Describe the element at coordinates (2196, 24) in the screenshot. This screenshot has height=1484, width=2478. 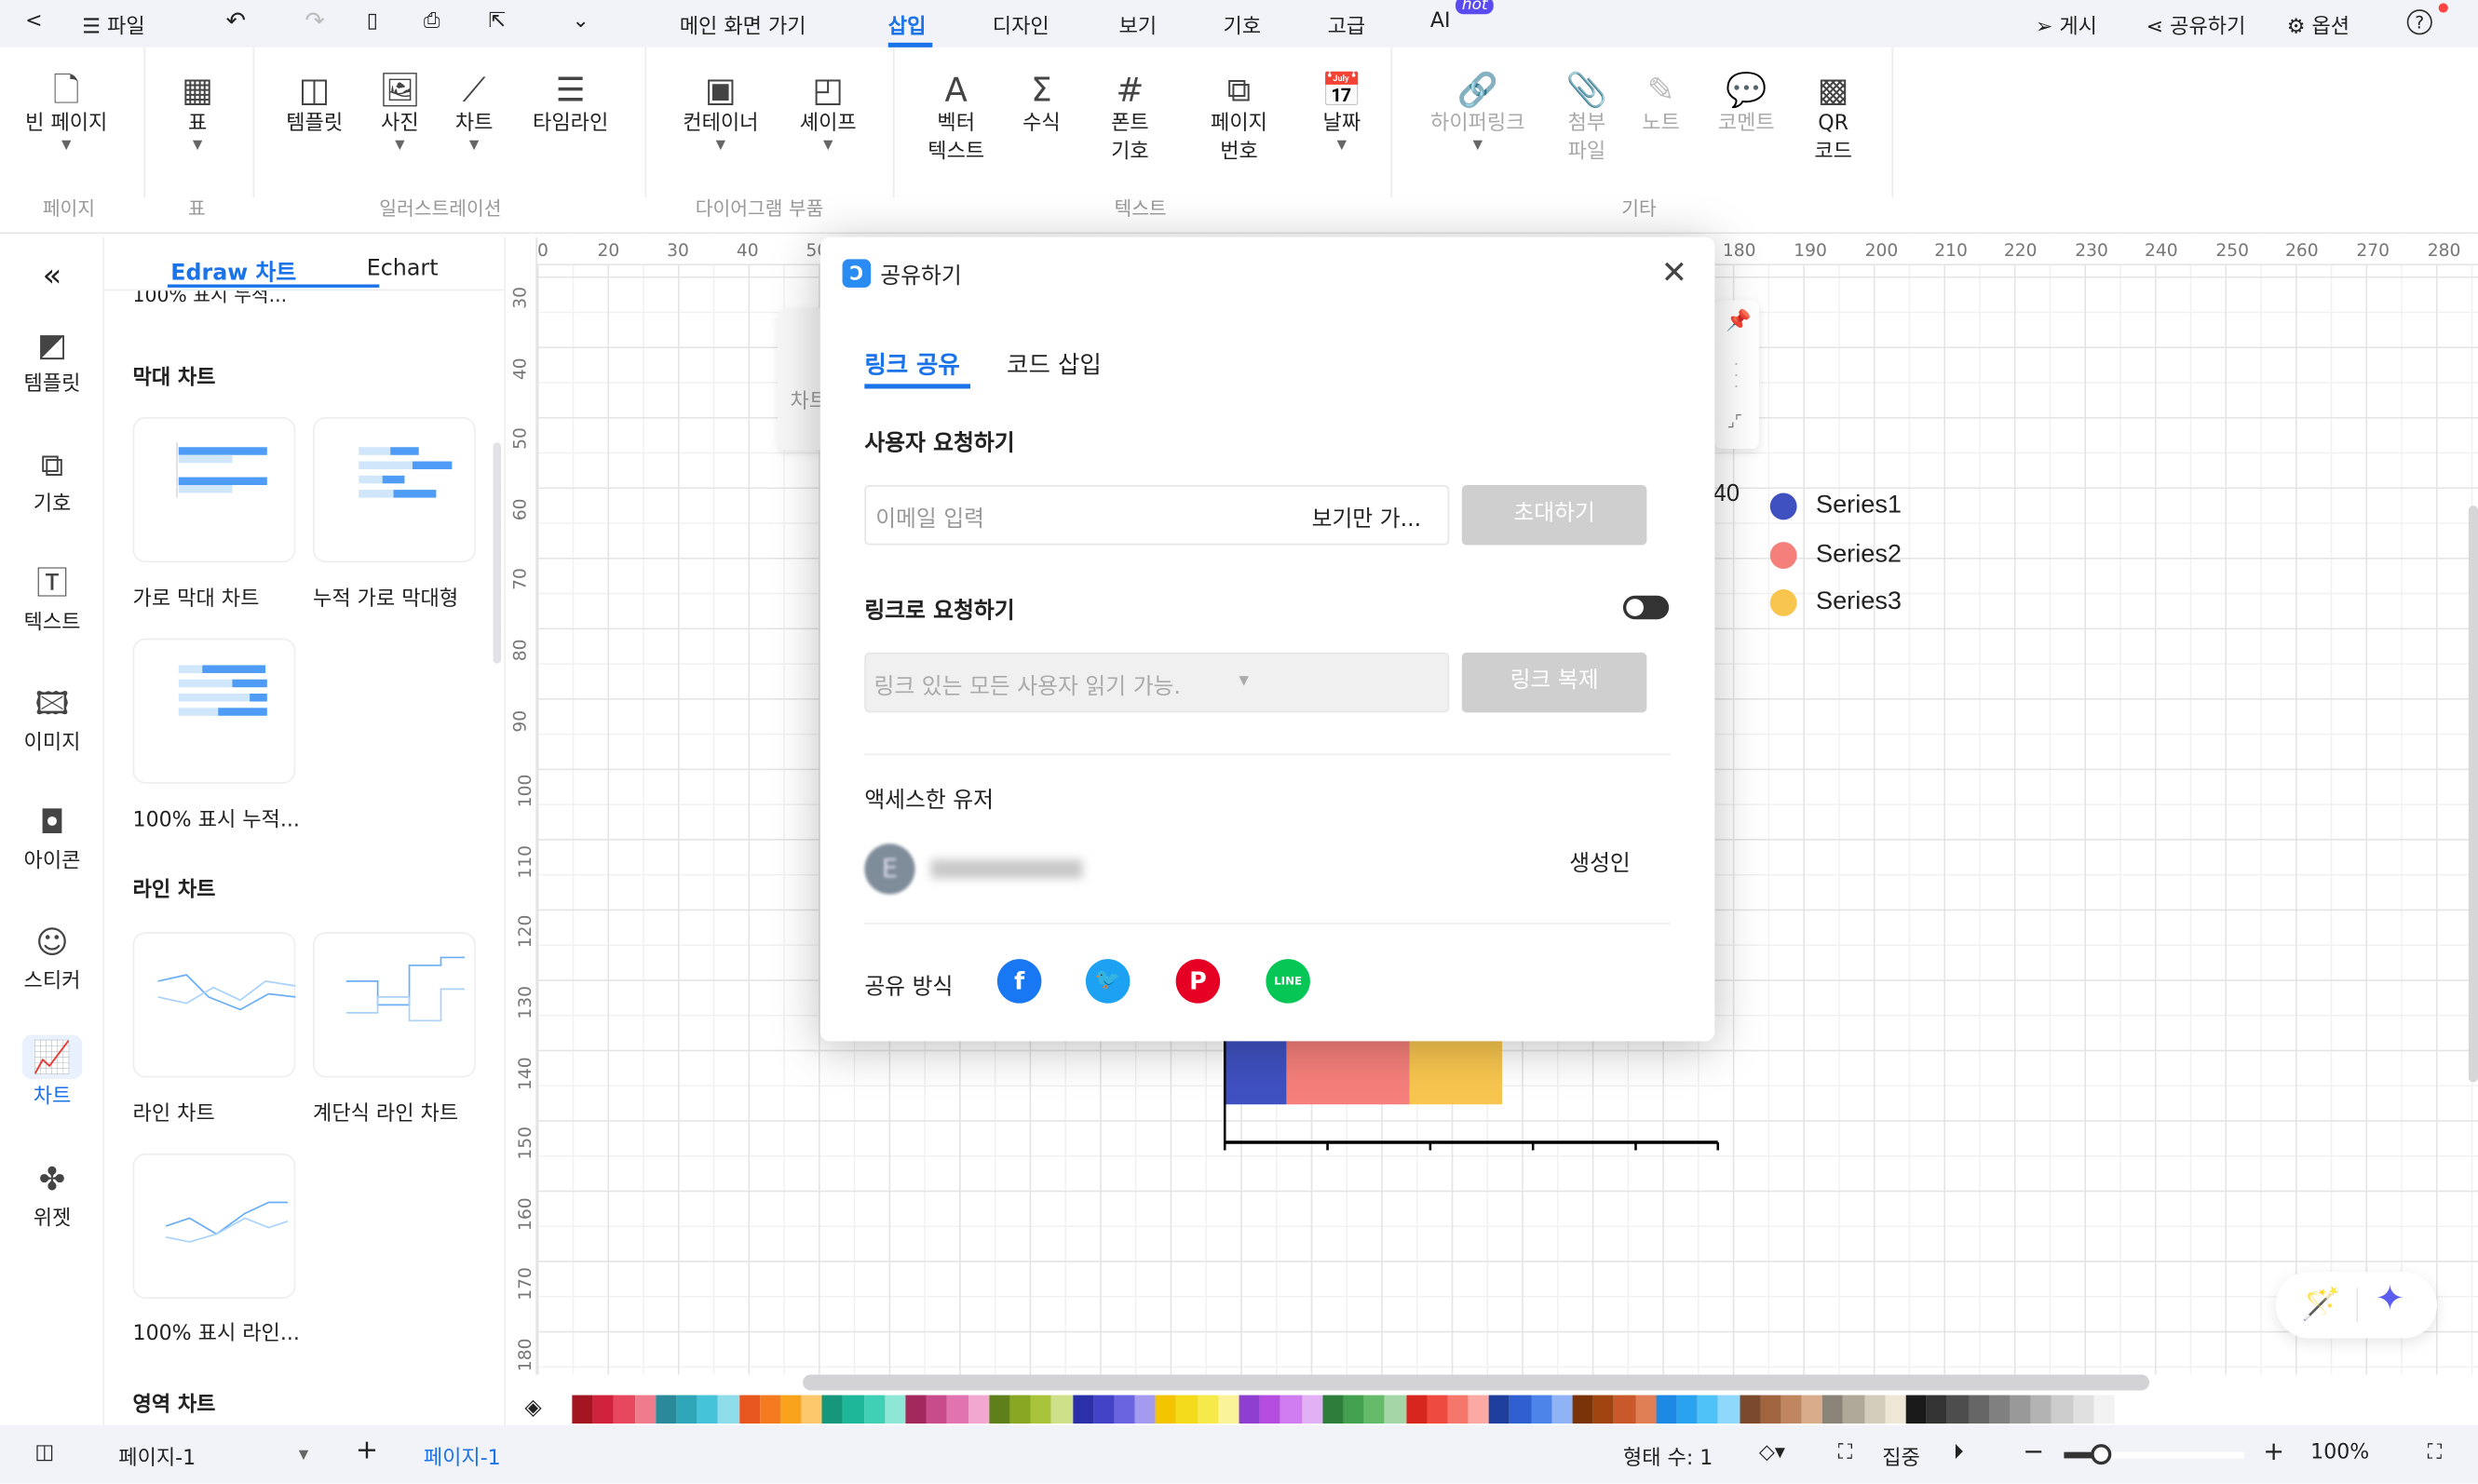
I see `share-button: ⋖ 공유하기` at that location.